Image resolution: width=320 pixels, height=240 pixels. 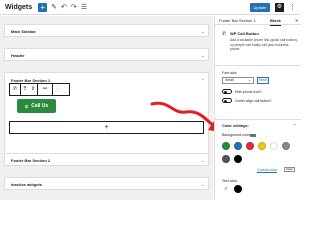 I want to click on call-button-label: Call Us, so click(x=40, y=106).